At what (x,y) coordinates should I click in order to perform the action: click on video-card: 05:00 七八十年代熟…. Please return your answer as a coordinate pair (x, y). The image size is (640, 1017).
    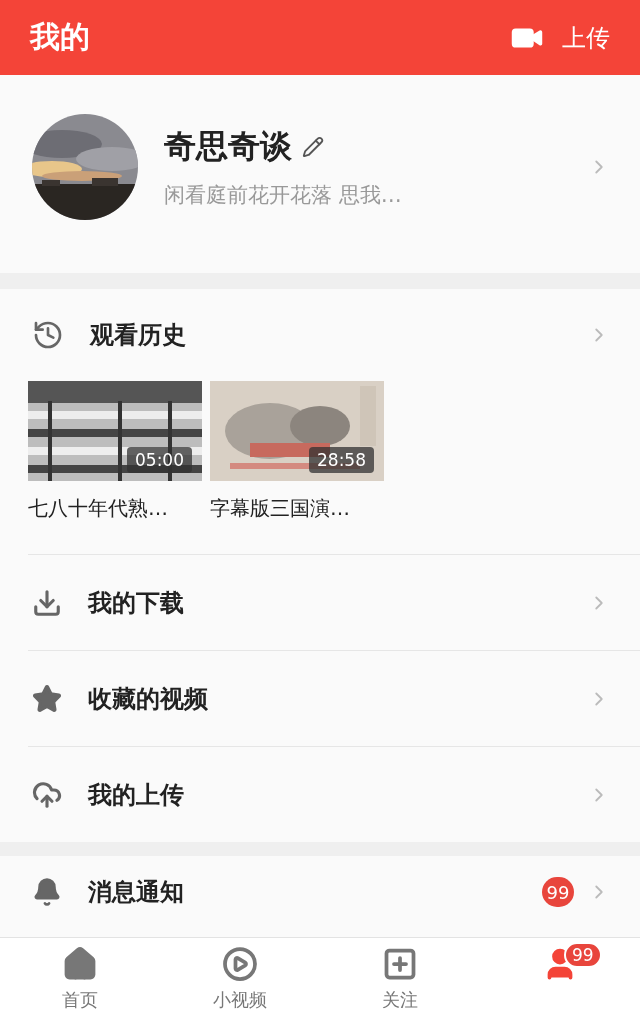
    Looking at the image, I should click on (115, 451).